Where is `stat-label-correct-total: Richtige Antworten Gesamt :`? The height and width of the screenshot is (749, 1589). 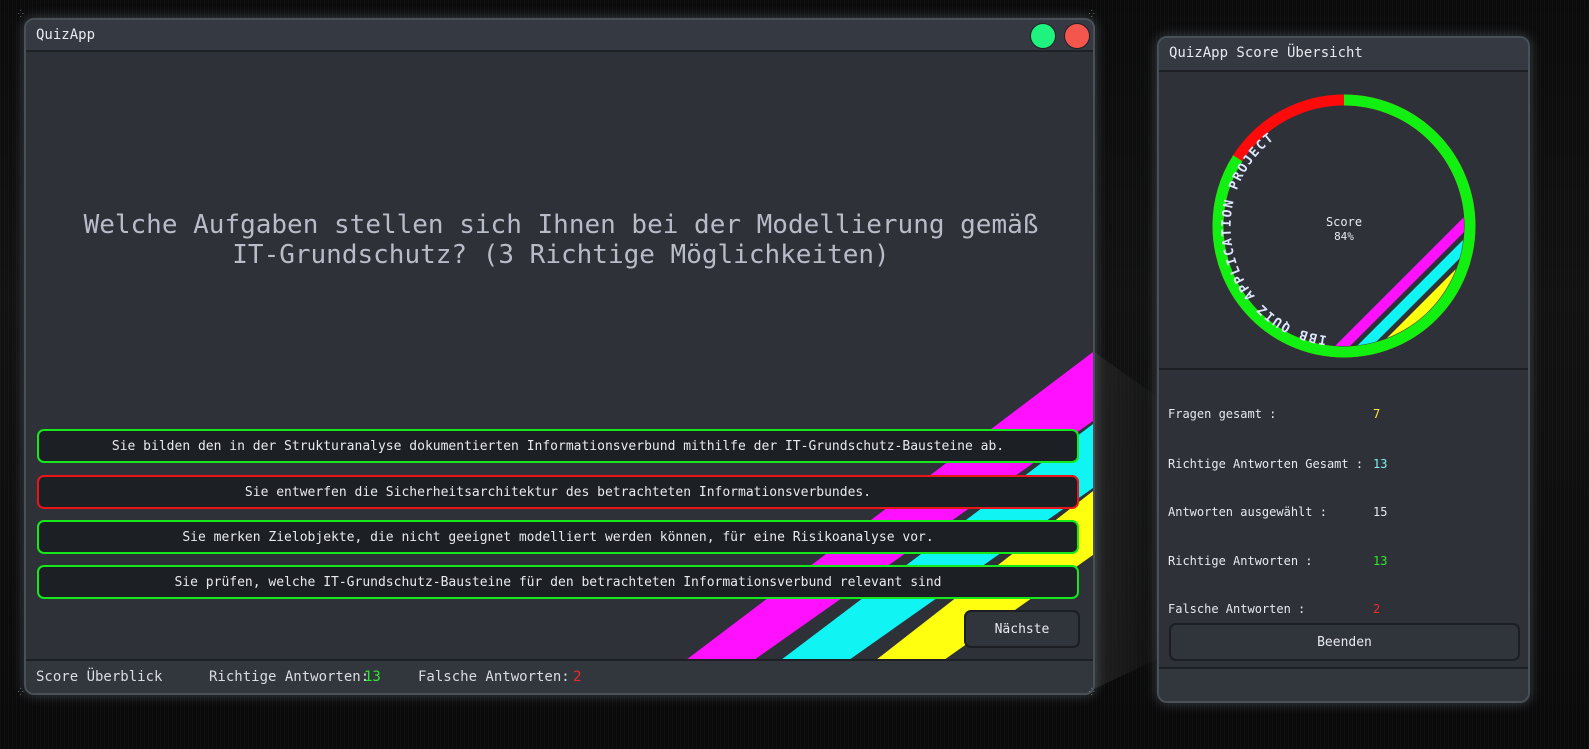
stat-label-correct-total: Richtige Antworten Gesamt : is located at coordinates (1266, 464).